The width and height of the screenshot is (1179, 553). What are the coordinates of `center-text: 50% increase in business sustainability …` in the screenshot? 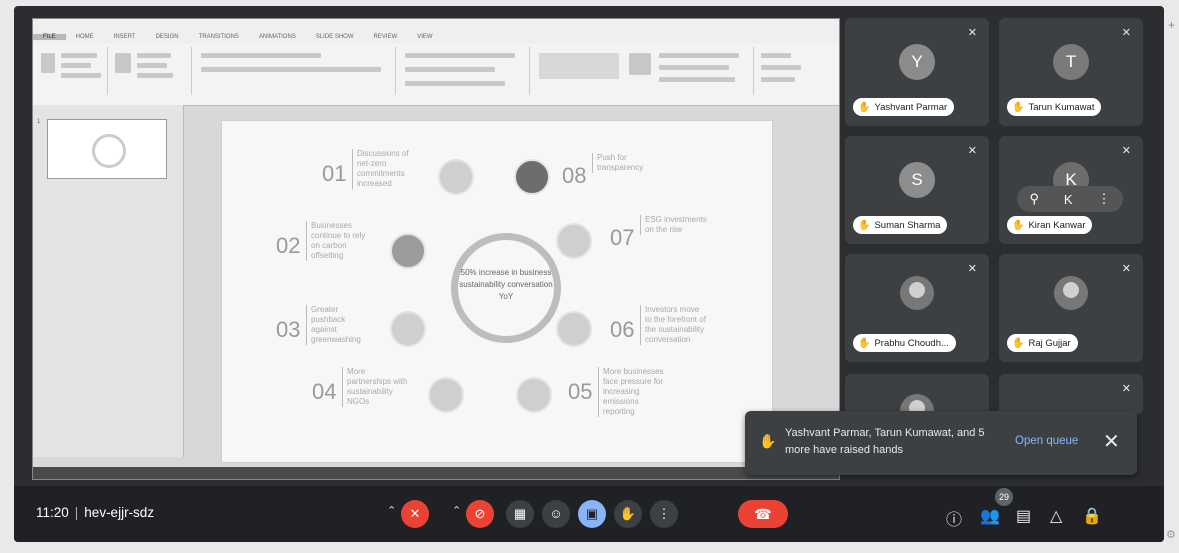 It's located at (506, 284).